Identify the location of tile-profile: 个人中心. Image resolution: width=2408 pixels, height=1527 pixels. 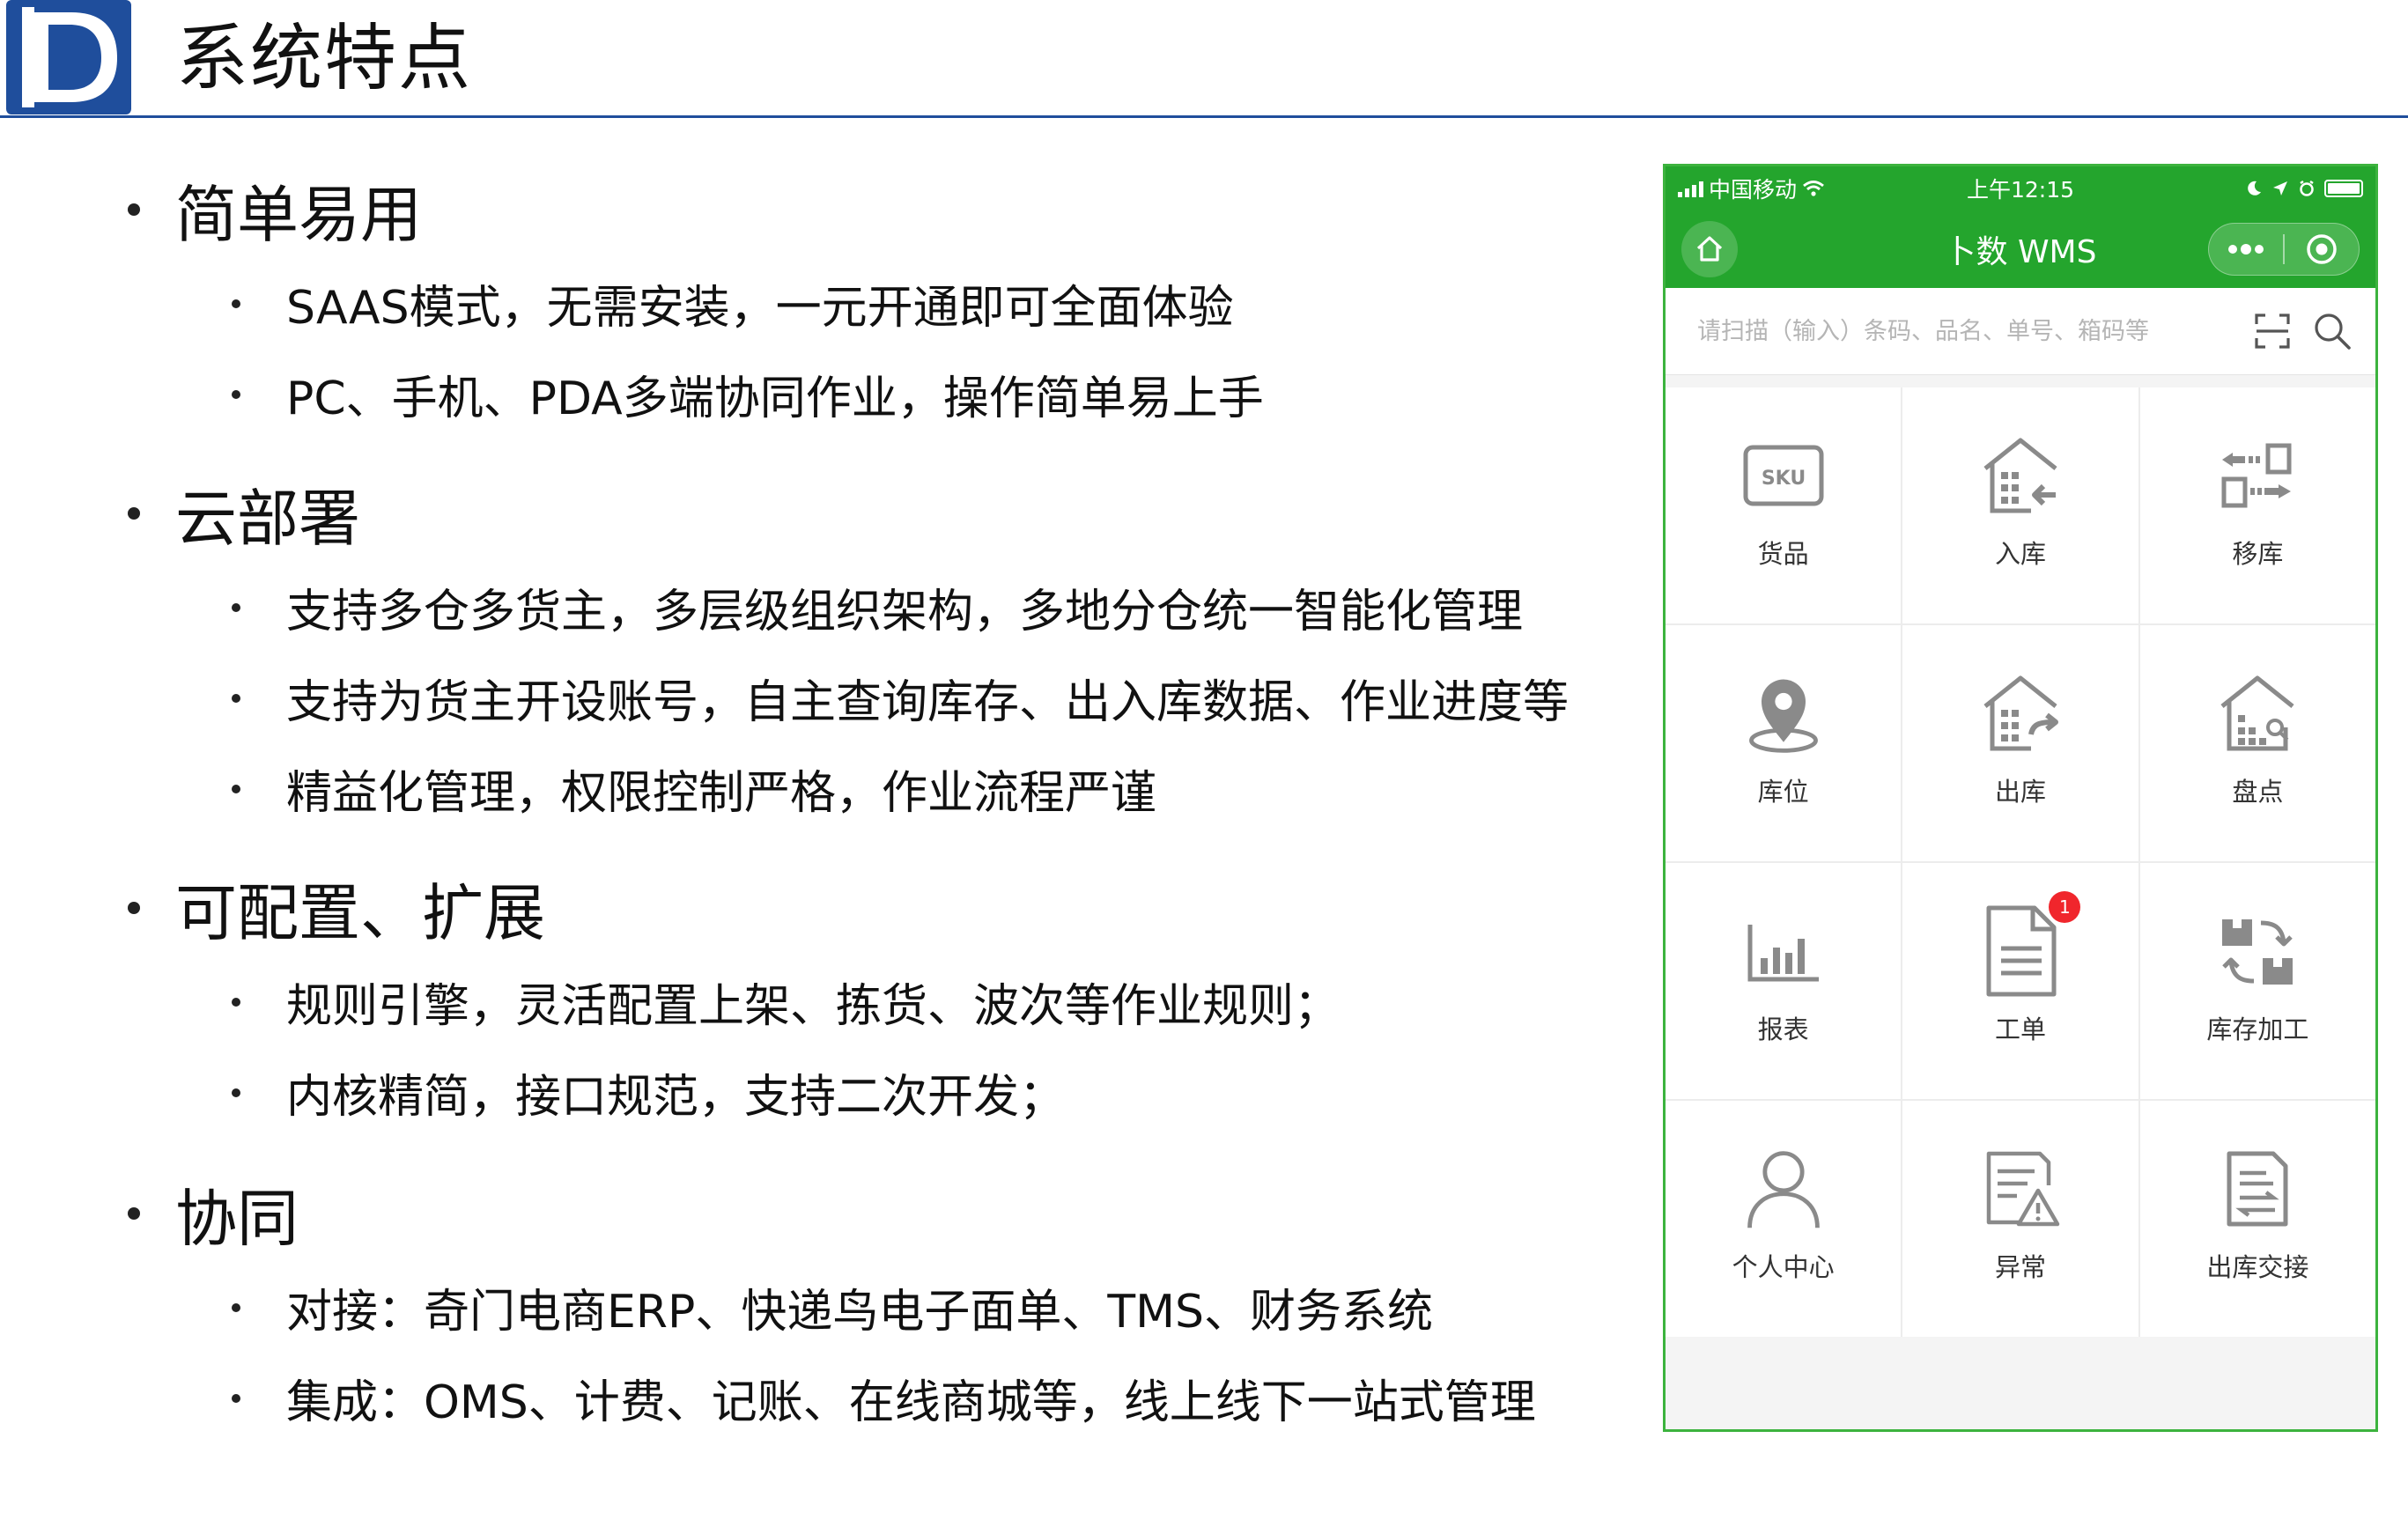
(1784, 1219).